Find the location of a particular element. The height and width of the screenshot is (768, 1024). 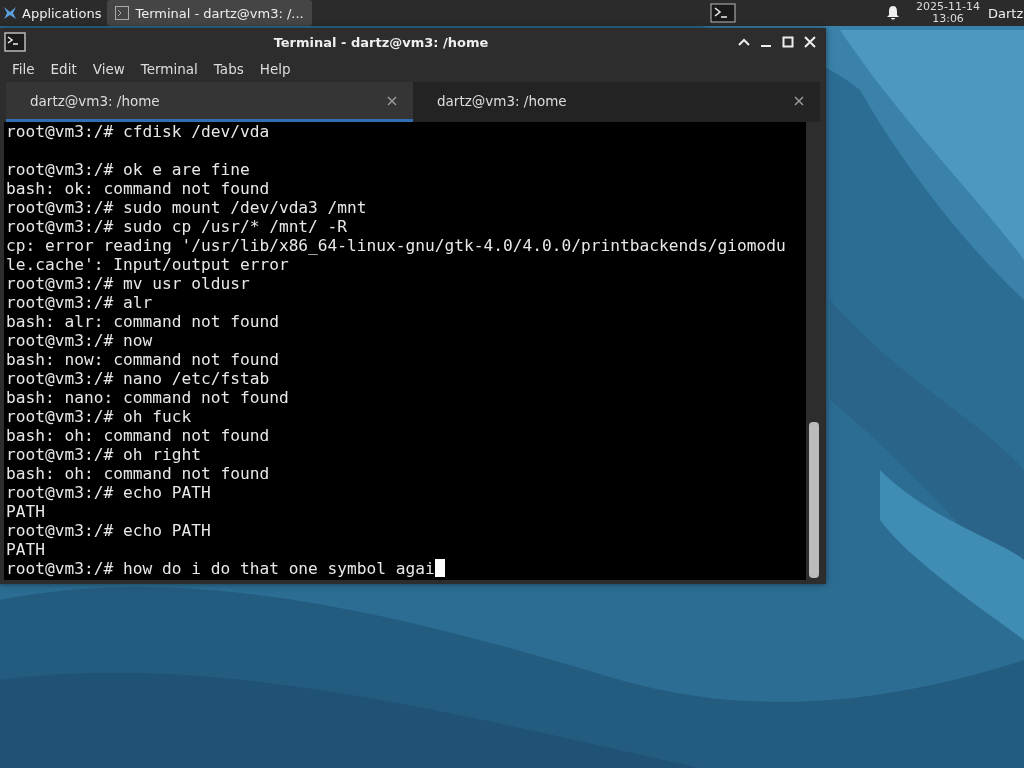

terminal-line: root@vm3:/# sudo mount /dev/vda3 /mnt is located at coordinates (186, 207).